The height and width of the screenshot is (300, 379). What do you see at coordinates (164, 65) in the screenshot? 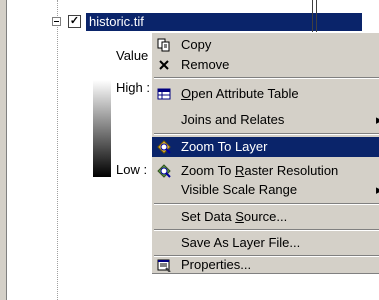
I see `remove-icon` at bounding box center [164, 65].